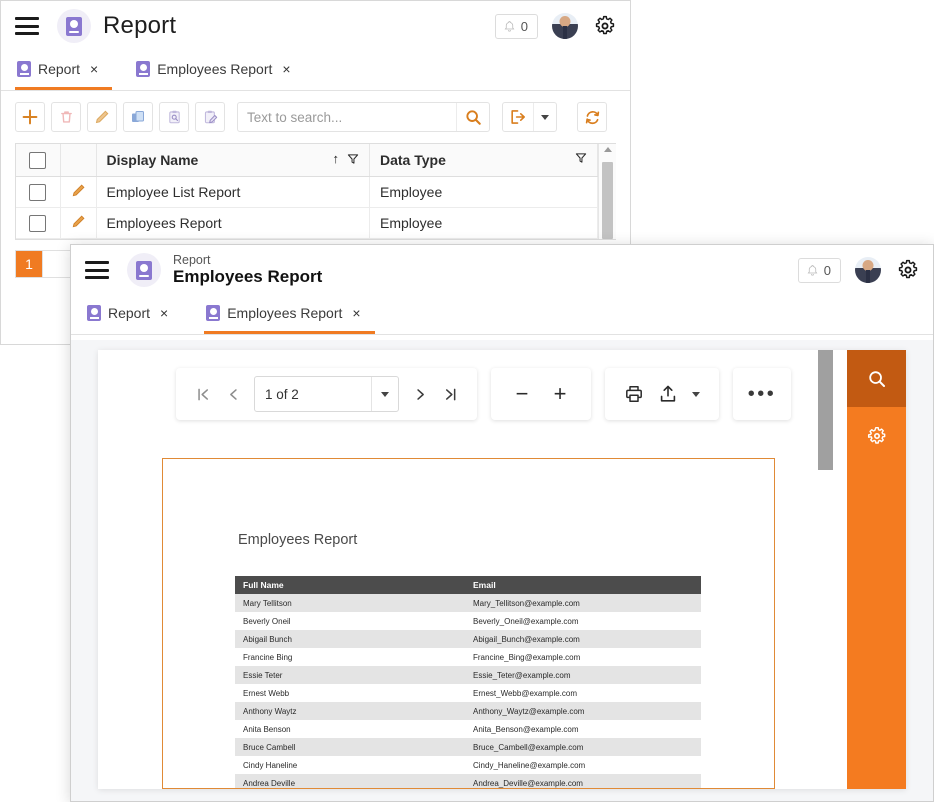 This screenshot has height=802, width=934. I want to click on zoom-group: − +, so click(541, 394).